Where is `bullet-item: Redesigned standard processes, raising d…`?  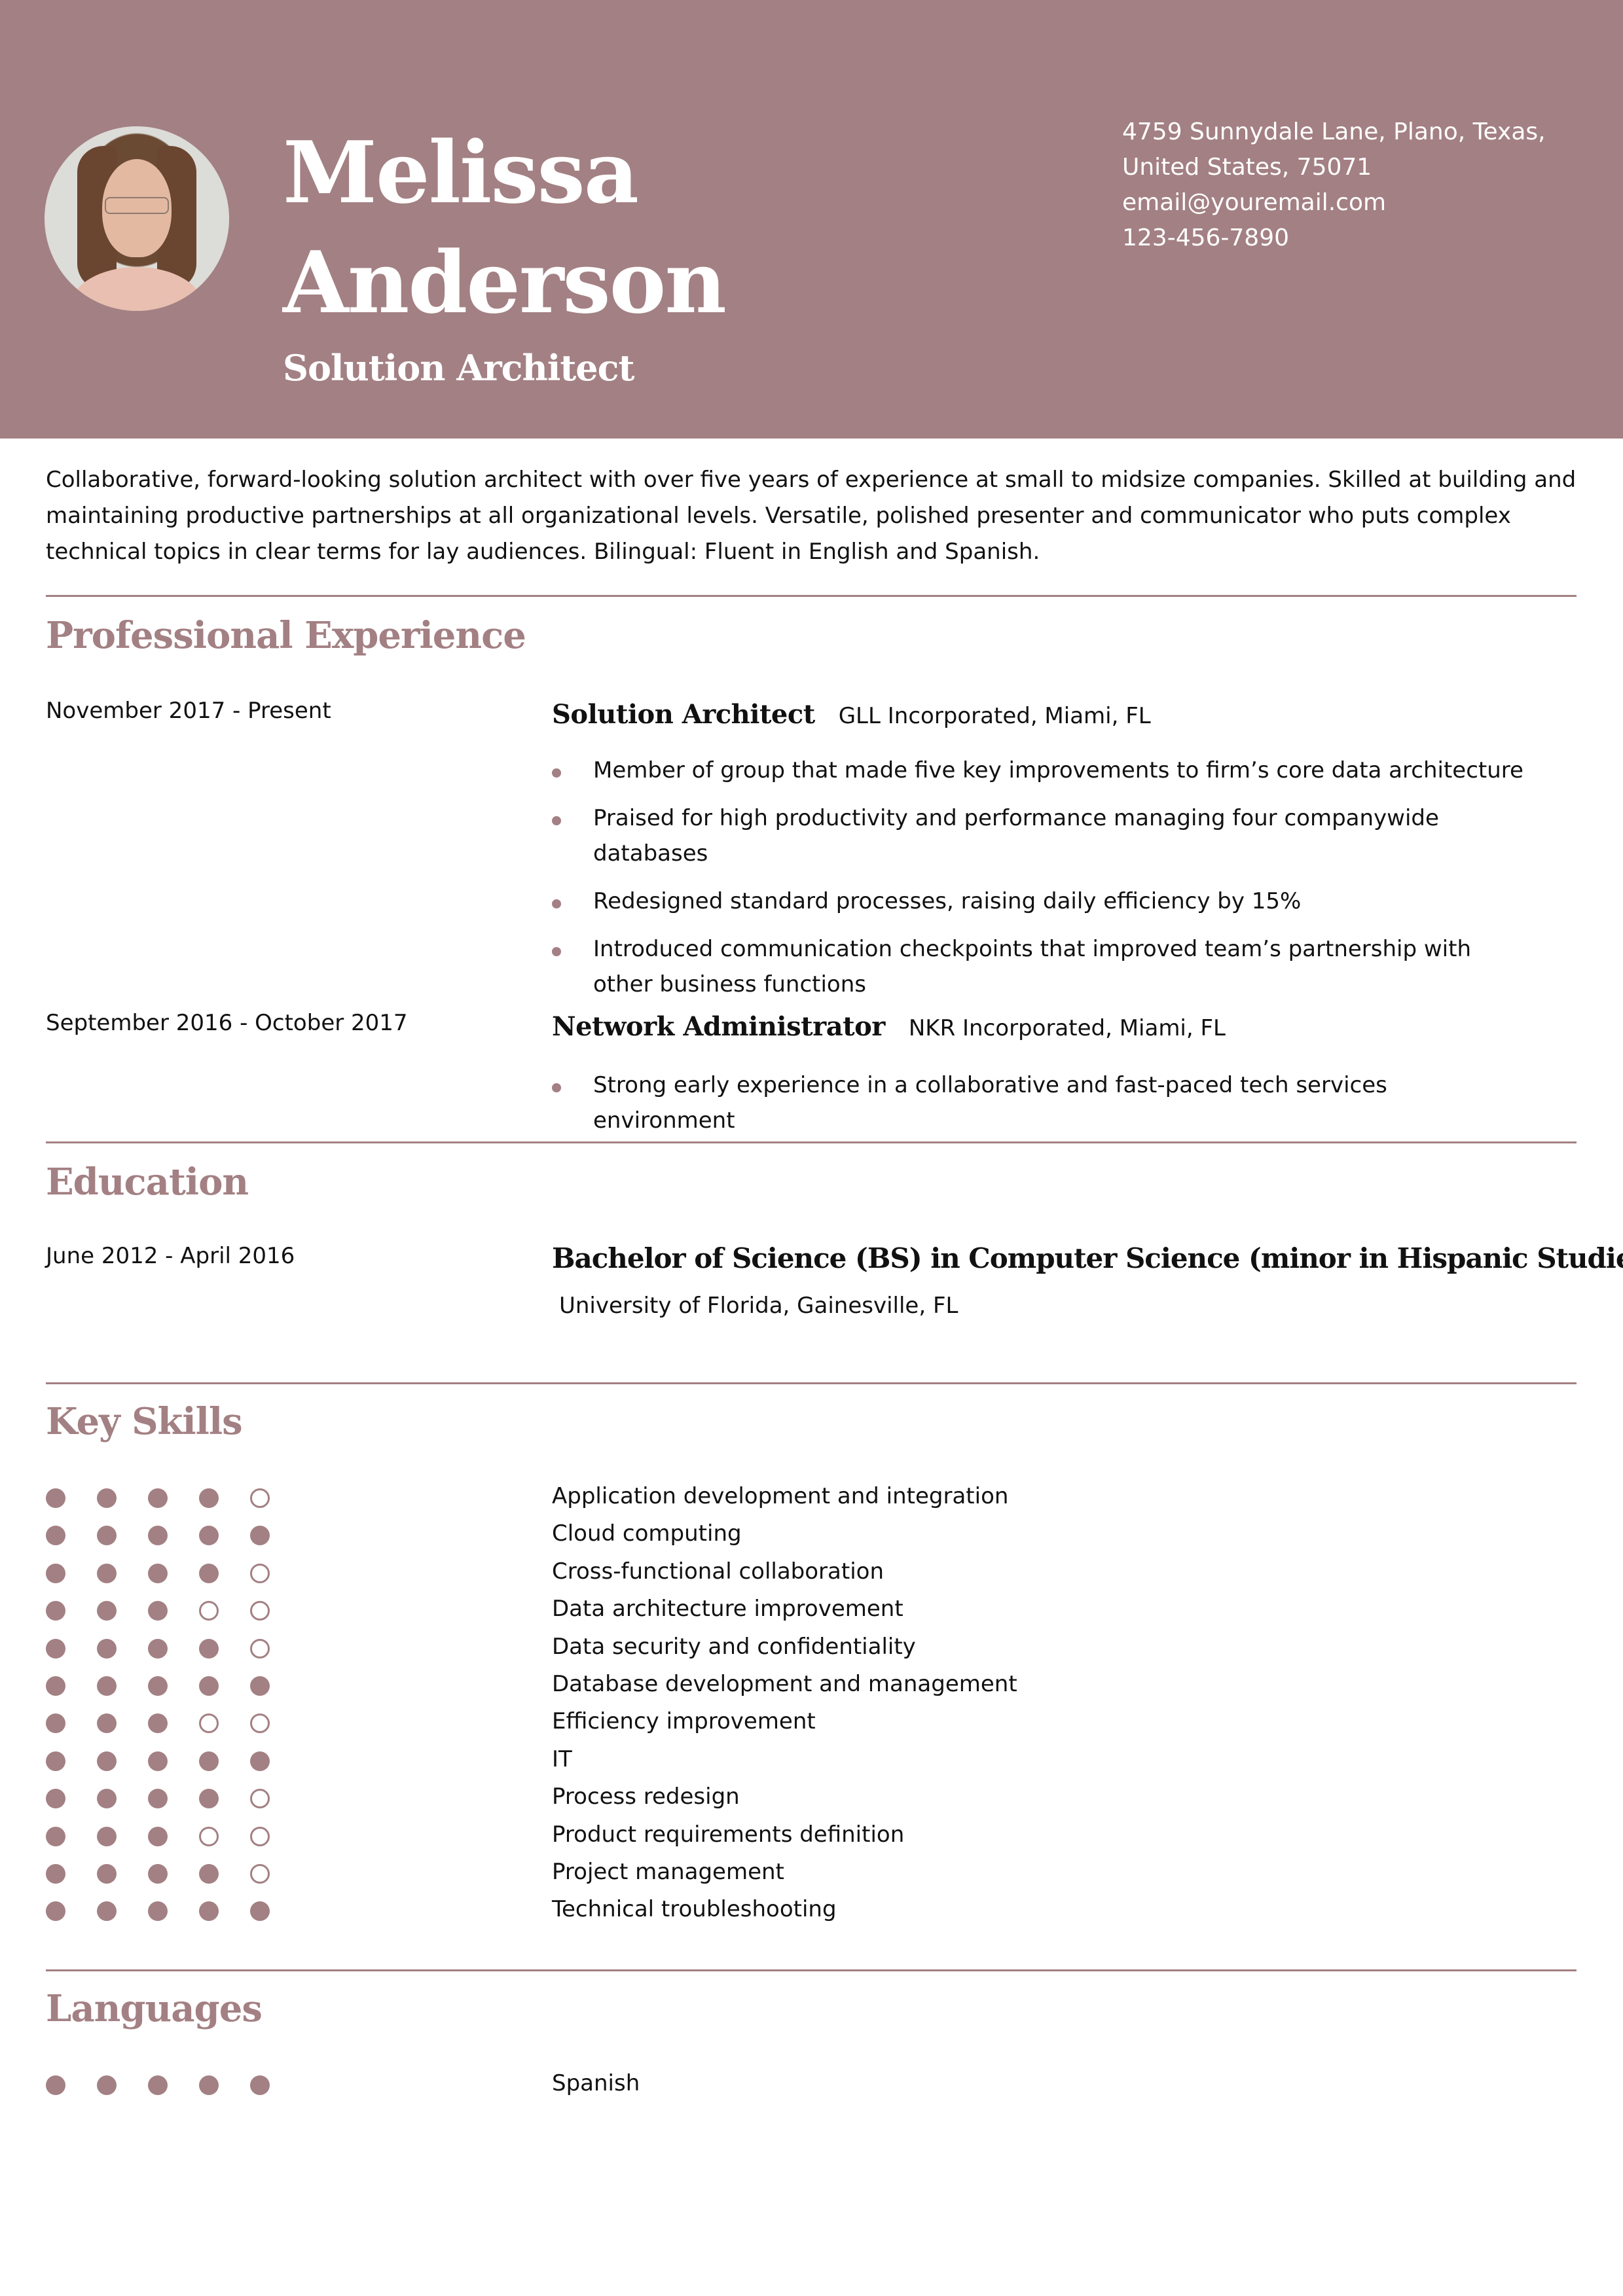 bullet-item: Redesigned standard processes, raising d… is located at coordinates (1043, 901).